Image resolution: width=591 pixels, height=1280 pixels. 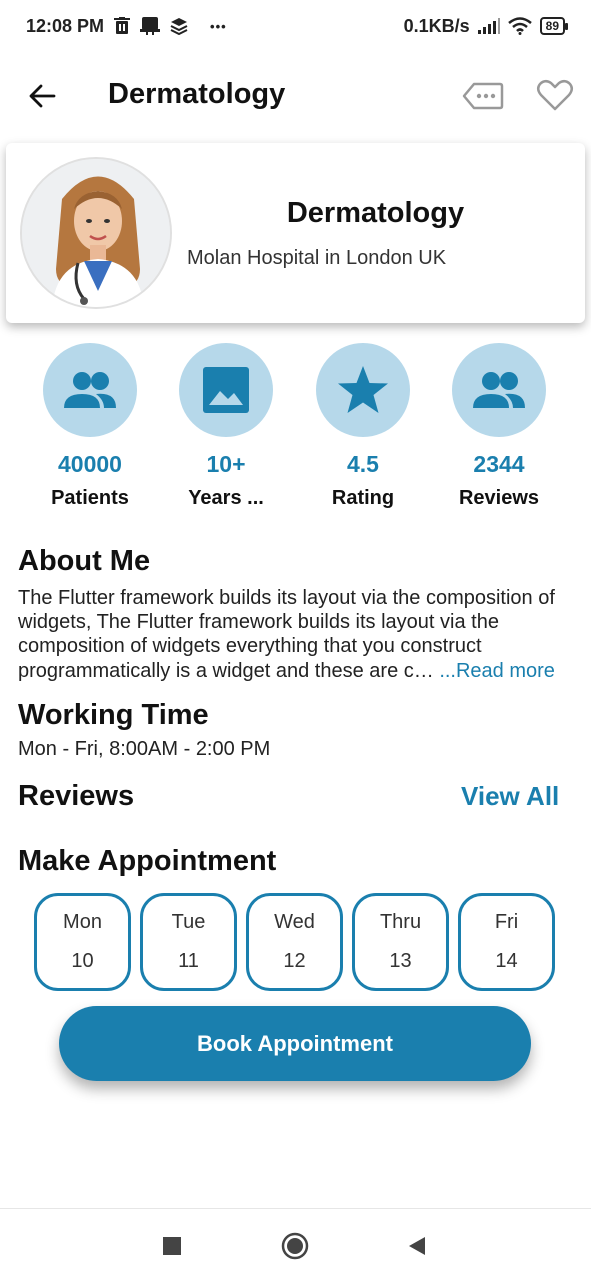 I want to click on triangle-back-icon, so click(x=417, y=1246).